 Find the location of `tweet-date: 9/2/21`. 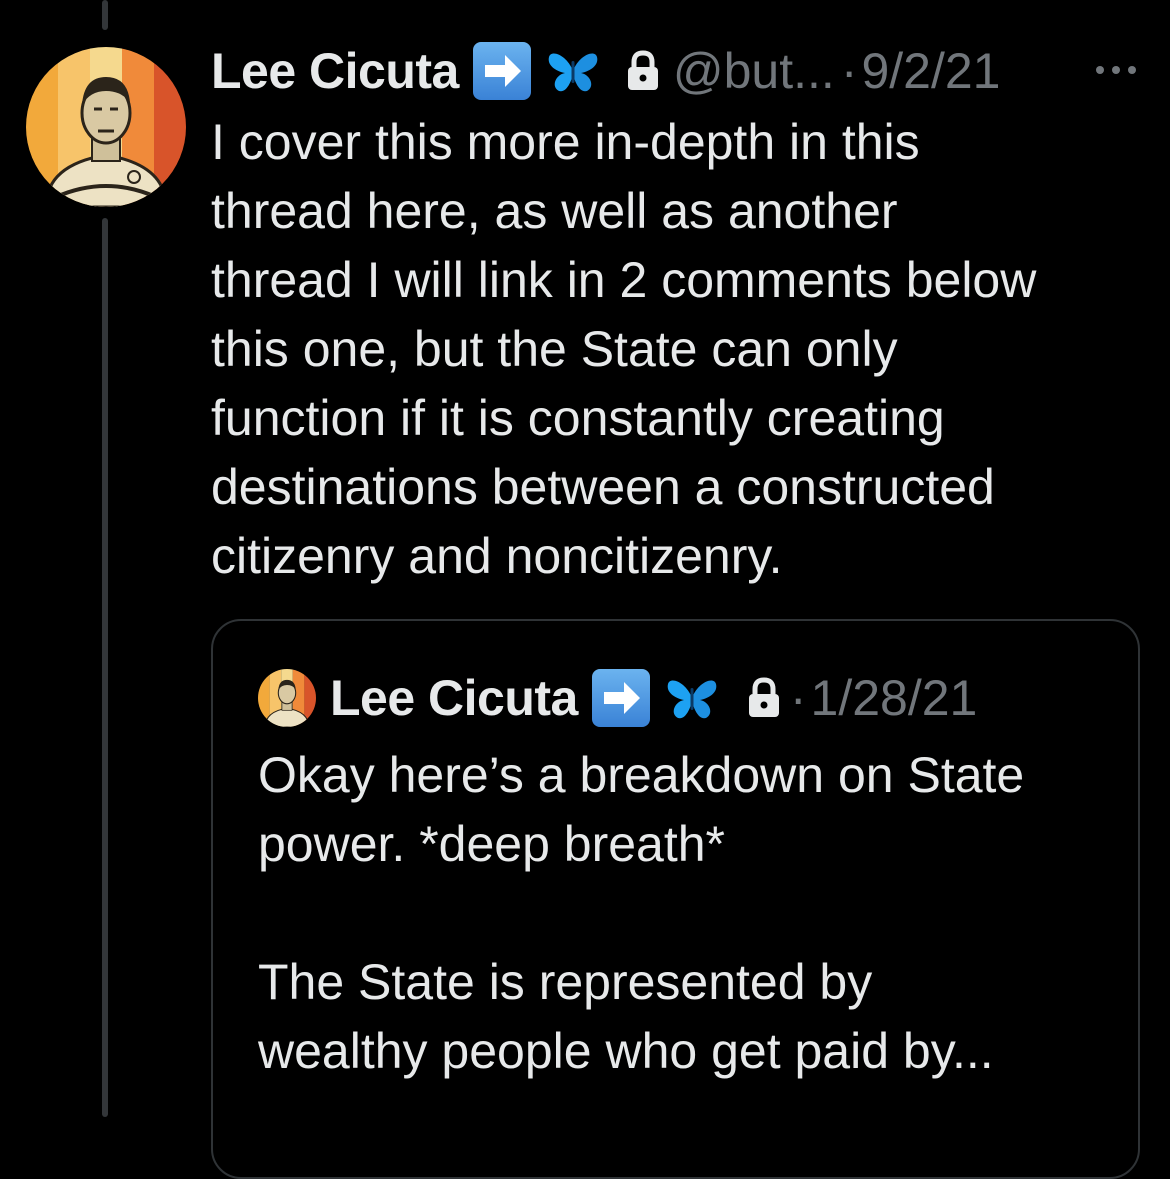

tweet-date: 9/2/21 is located at coordinates (930, 71).